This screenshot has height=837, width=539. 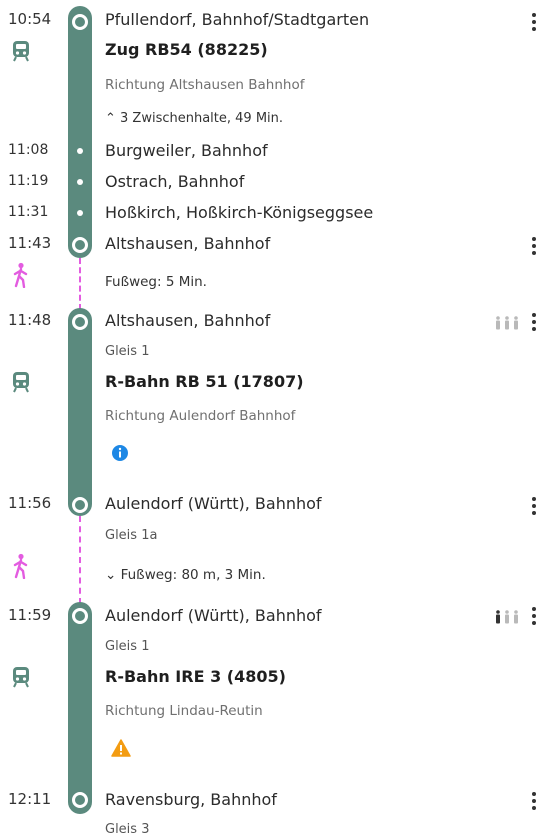 What do you see at coordinates (237, 19) in the screenshot?
I see `departure-station: Pfullendorf, Bahnhof/Stadtgarten` at bounding box center [237, 19].